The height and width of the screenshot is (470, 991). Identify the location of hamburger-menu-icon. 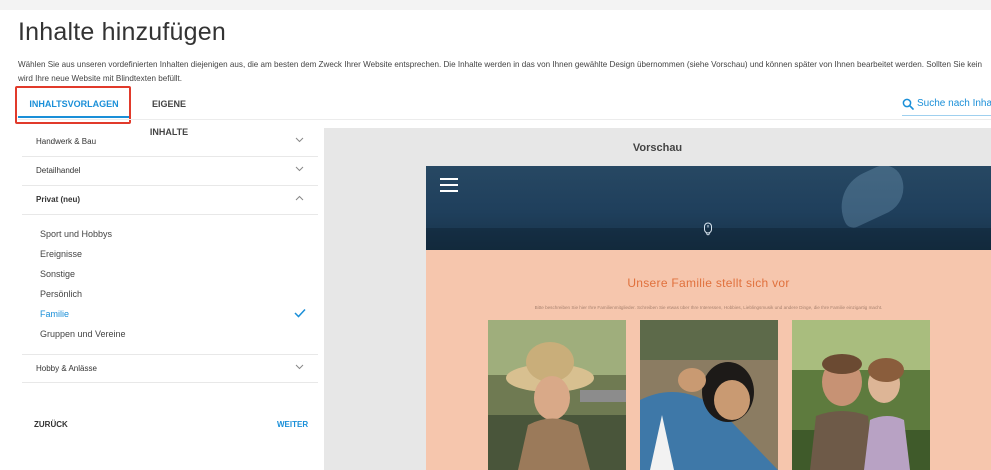
(449, 185).